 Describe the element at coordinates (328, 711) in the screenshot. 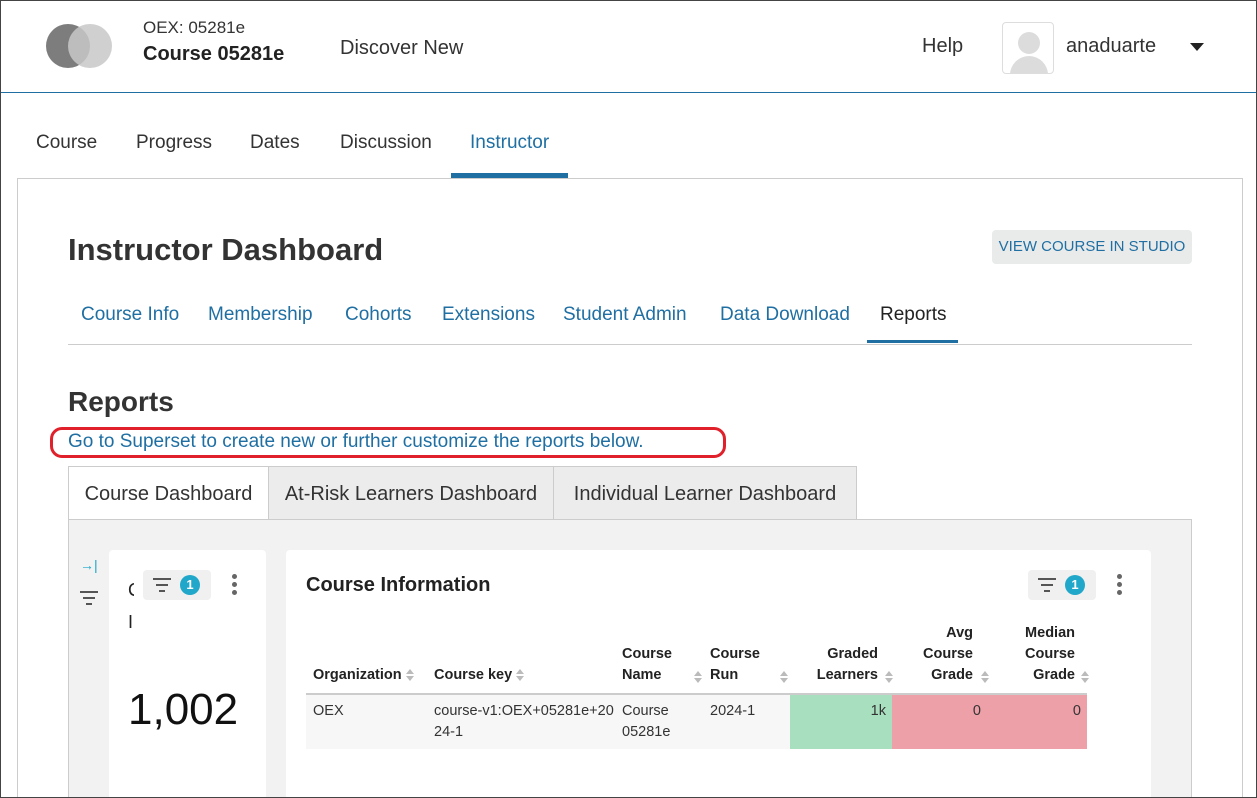

I see `cell-organization: OEX` at that location.